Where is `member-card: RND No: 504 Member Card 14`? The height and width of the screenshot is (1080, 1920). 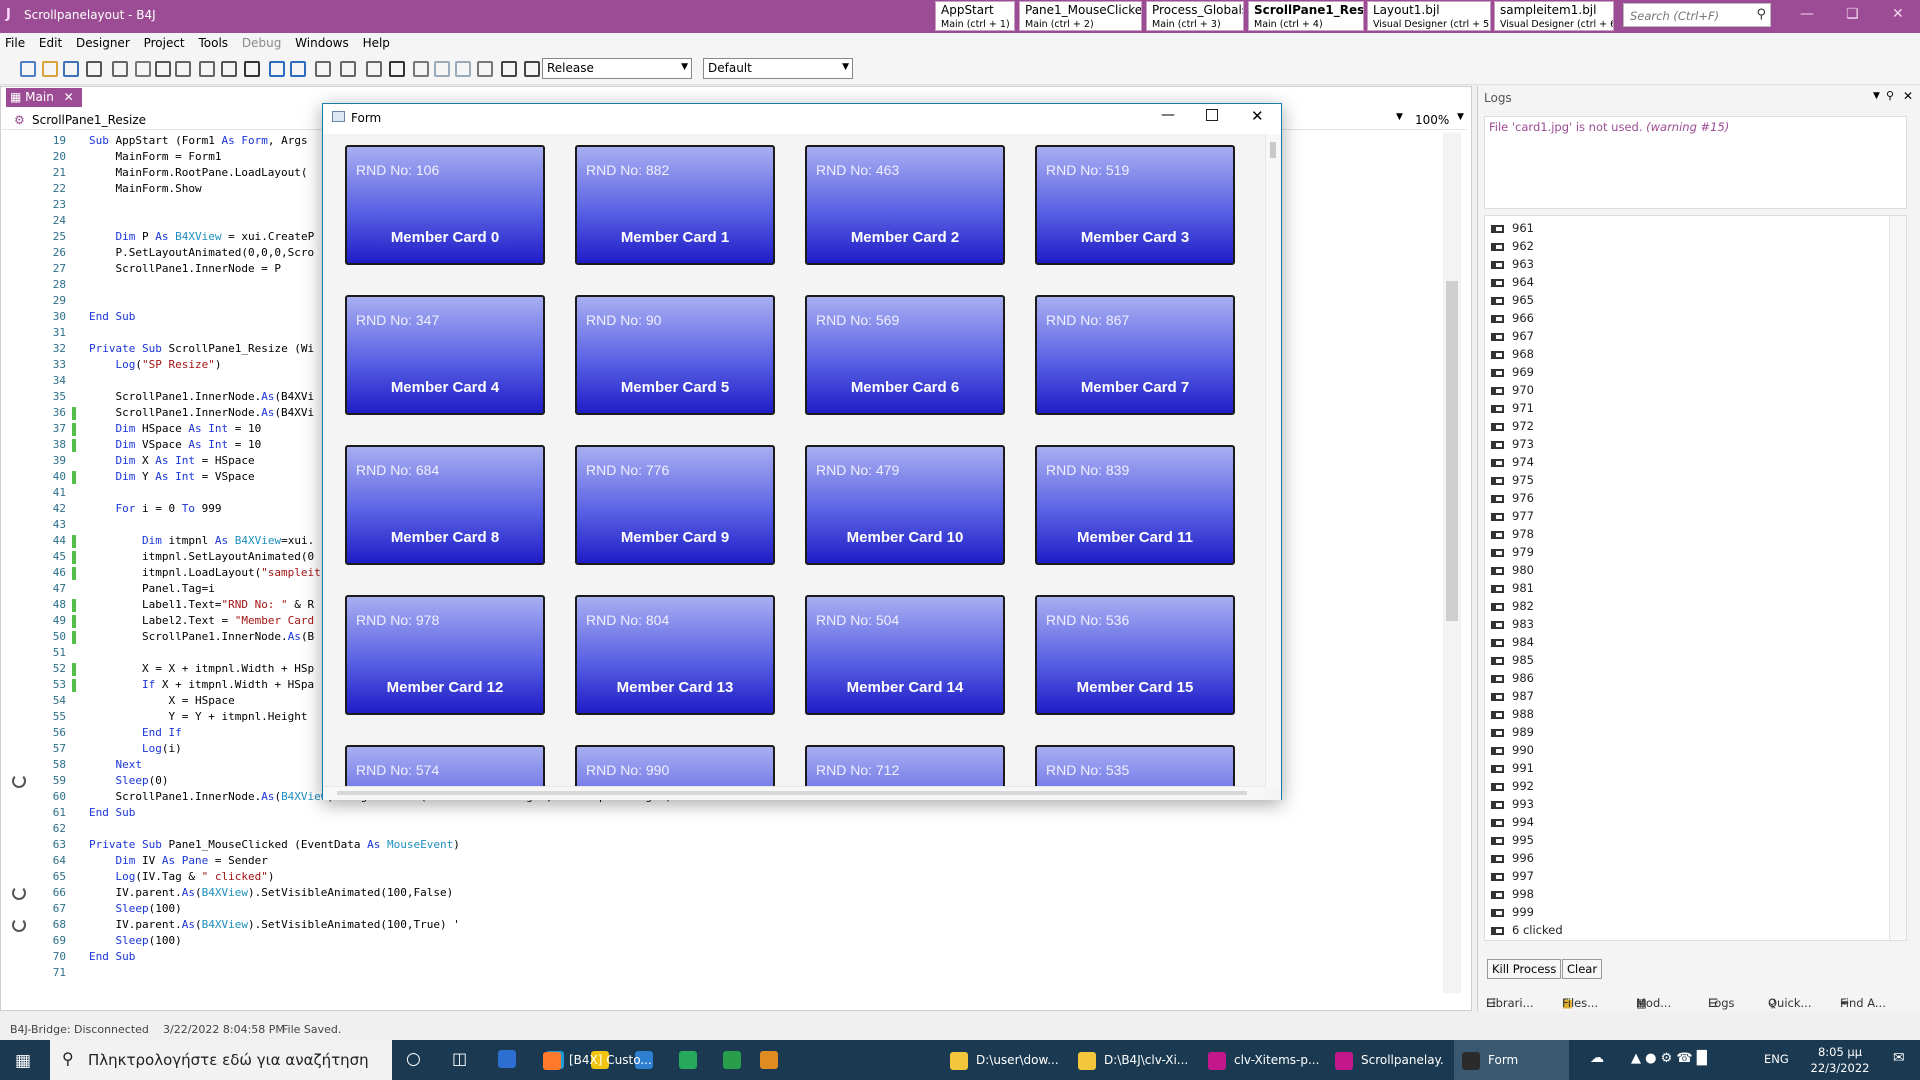
member-card: RND No: 504 Member Card 14 is located at coordinates (905, 655).